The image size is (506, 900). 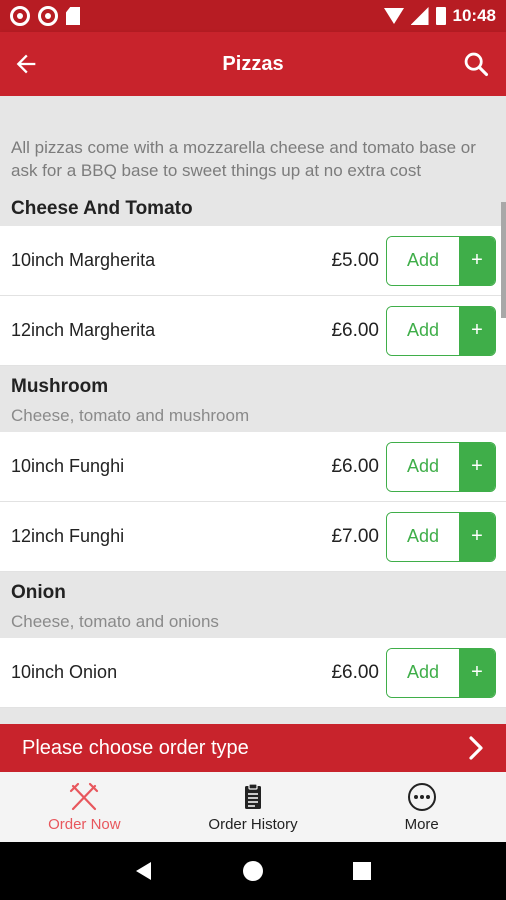 I want to click on section-description: Cheese, tomato and mushroom, so click(x=130, y=415).